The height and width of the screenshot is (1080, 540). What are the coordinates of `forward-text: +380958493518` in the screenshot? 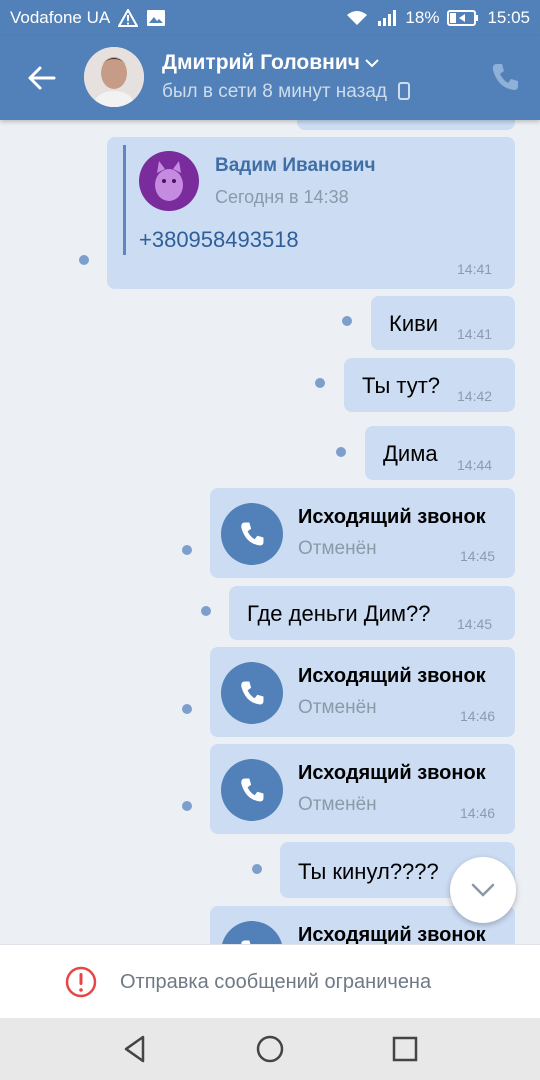 It's located at (219, 240).